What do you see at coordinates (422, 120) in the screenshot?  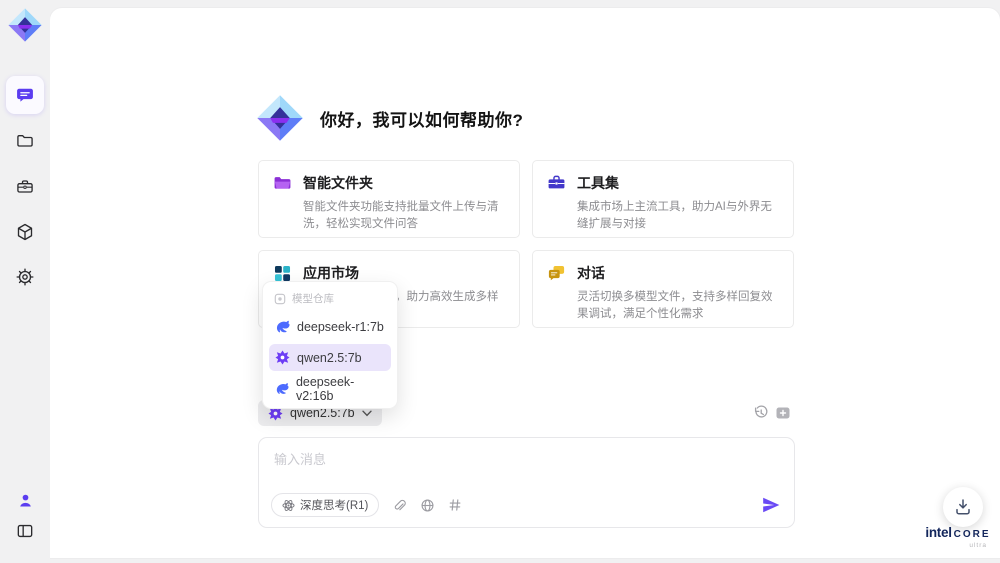 I see `greeting-title: 你好，我可以如何帮助你?` at bounding box center [422, 120].